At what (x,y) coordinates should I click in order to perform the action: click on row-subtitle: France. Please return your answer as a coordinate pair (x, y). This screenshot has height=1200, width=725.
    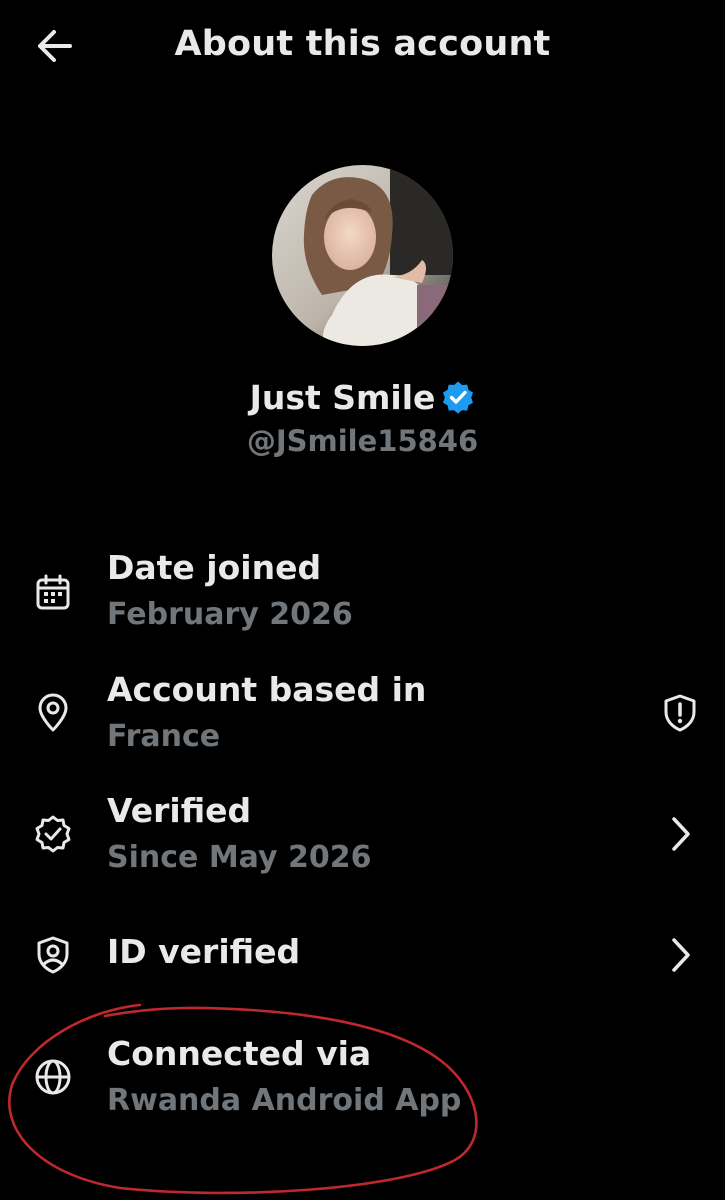
    Looking at the image, I should click on (164, 736).